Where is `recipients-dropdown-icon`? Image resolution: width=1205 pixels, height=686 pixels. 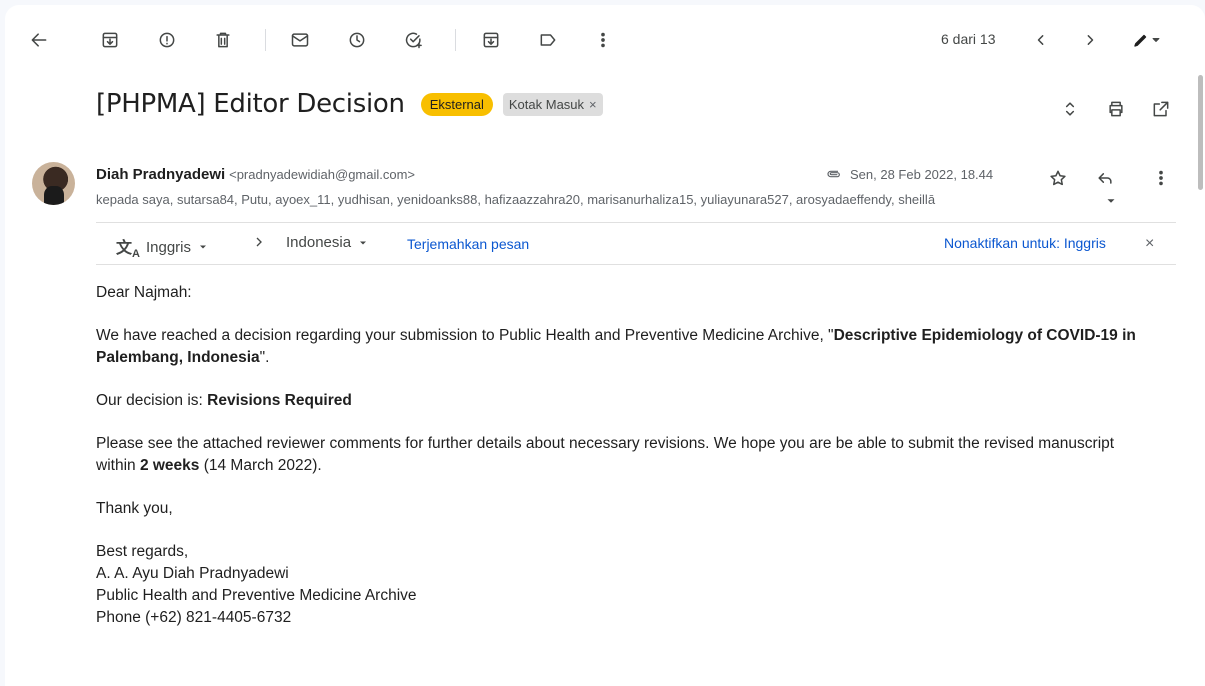
recipients-dropdown-icon is located at coordinates (1111, 201).